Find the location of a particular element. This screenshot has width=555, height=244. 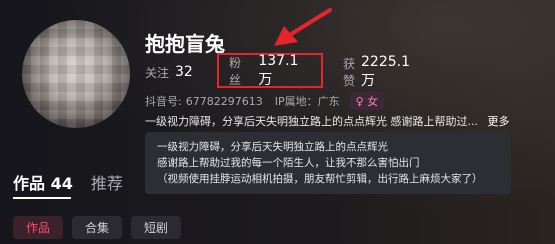

tab-works: 作品 44 is located at coordinates (43, 182).